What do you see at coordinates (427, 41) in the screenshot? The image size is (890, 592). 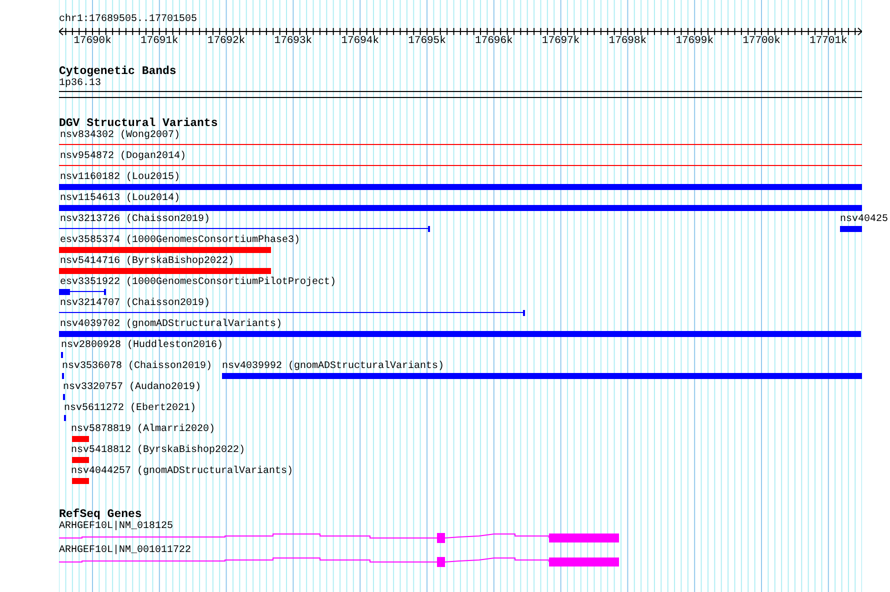 I see `ruler-label: 17695k` at bounding box center [427, 41].